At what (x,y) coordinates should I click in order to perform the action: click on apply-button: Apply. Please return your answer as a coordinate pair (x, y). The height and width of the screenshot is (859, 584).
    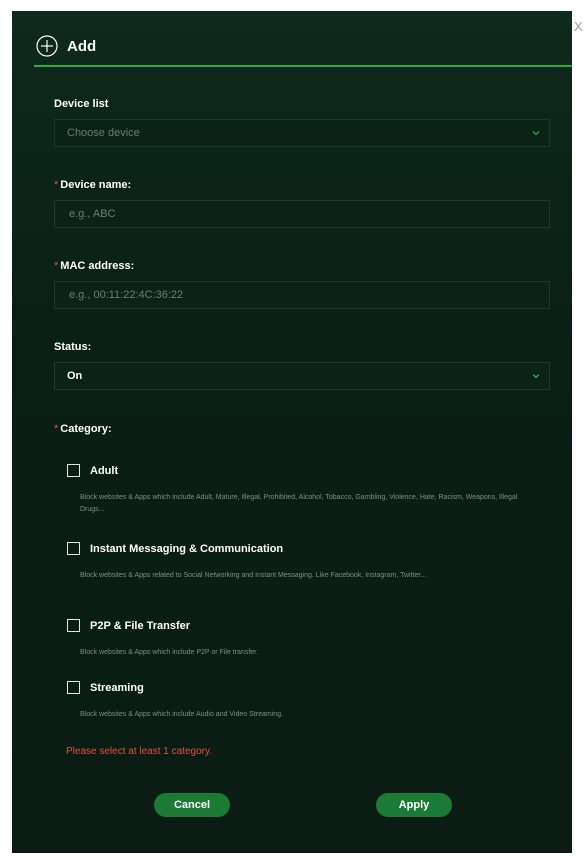
    Looking at the image, I should click on (414, 805).